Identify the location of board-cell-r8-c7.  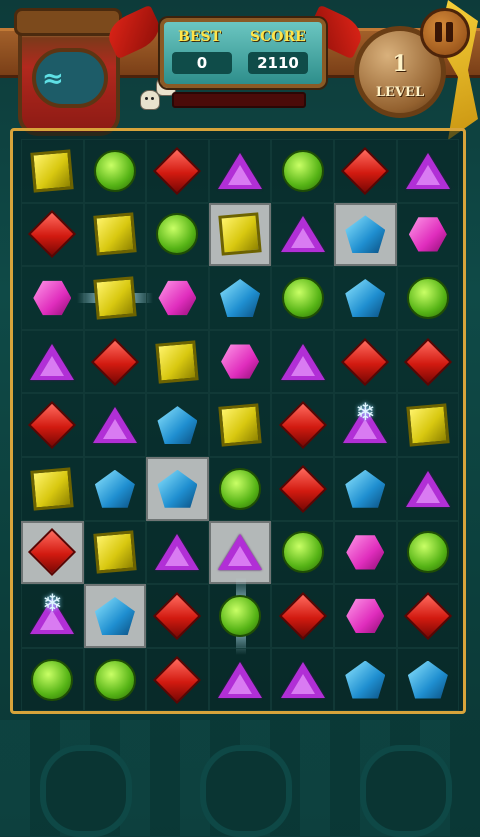
(428, 616).